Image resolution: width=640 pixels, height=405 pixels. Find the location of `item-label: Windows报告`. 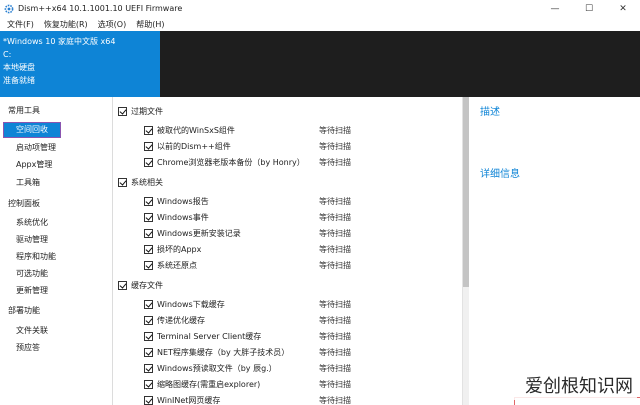

item-label: Windows报告 is located at coordinates (183, 201).